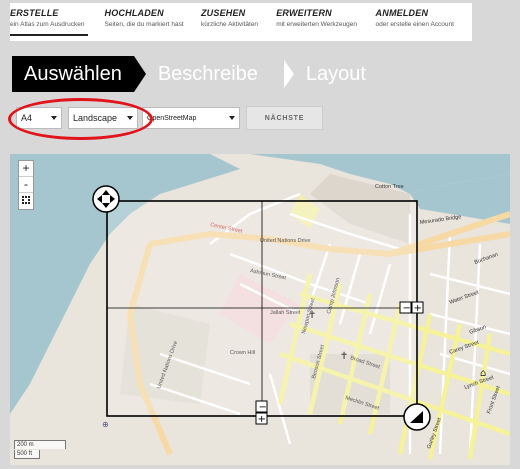 The height and width of the screenshot is (469, 520). Describe the element at coordinates (417, 417) in the screenshot. I see `resize-handle-icon` at that location.